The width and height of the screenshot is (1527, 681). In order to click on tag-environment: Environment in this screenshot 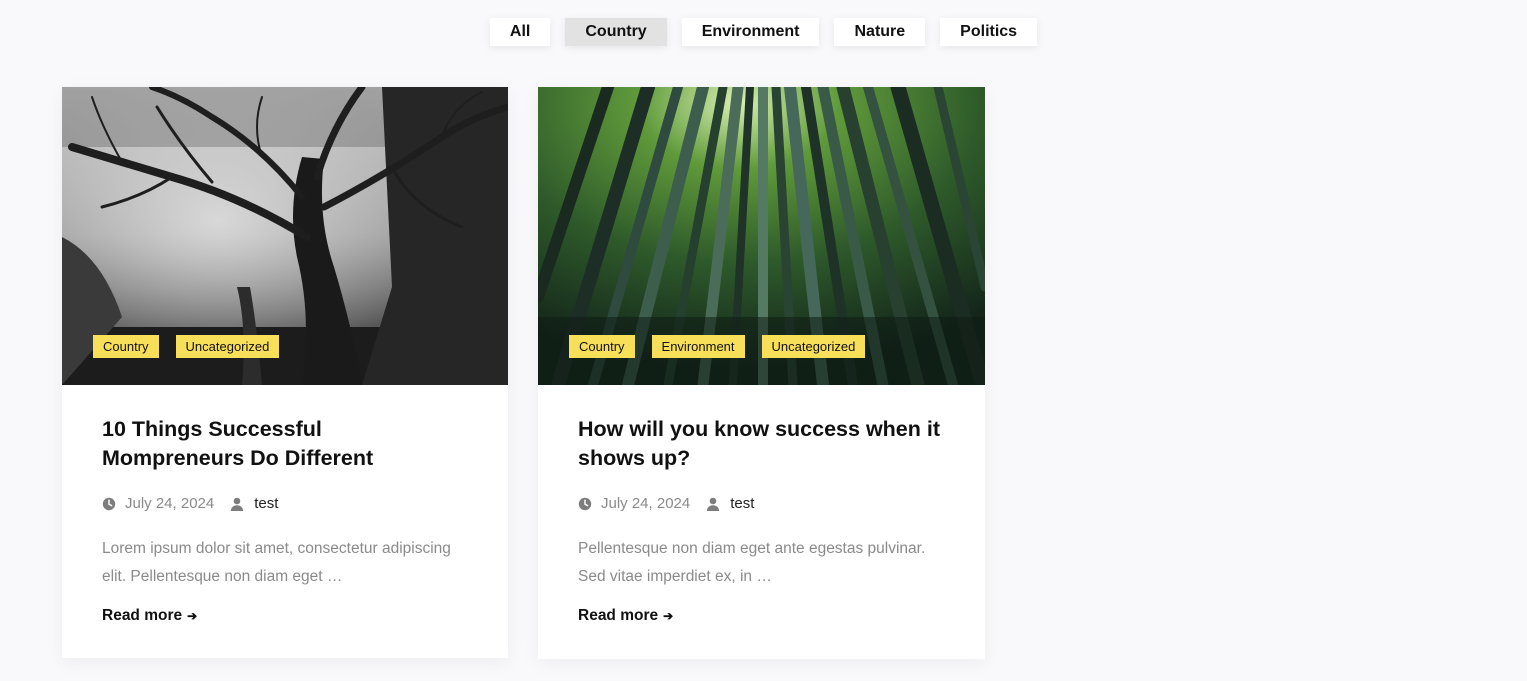, I will do `click(698, 346)`.